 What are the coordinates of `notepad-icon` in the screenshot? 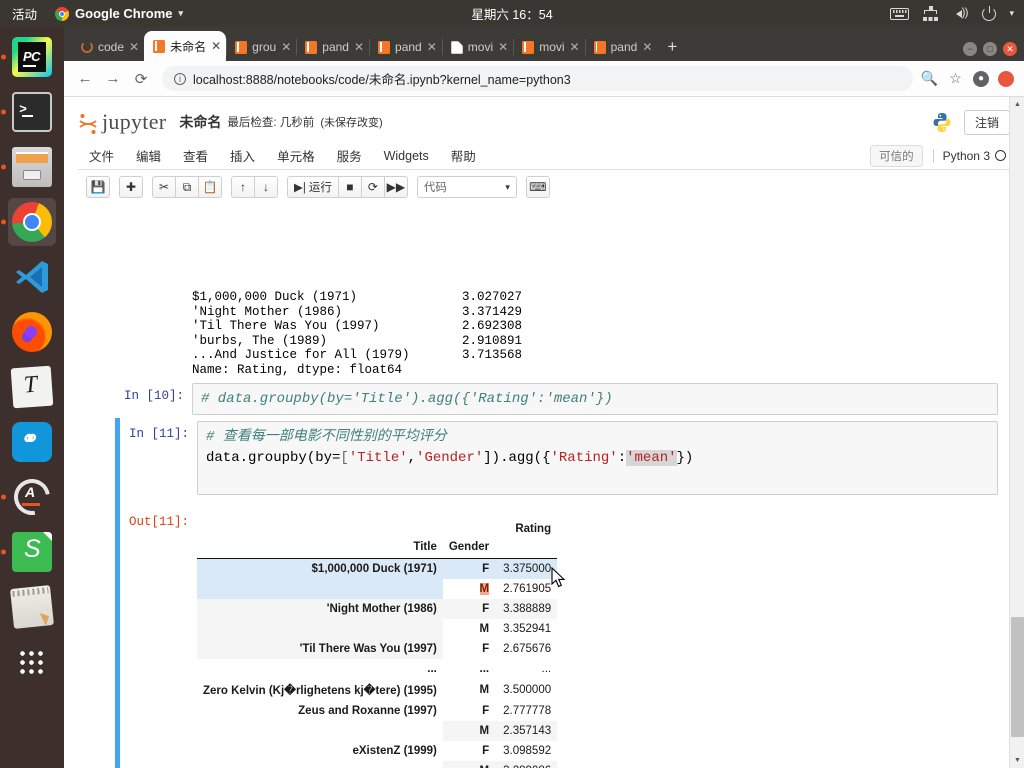 It's located at (32, 607).